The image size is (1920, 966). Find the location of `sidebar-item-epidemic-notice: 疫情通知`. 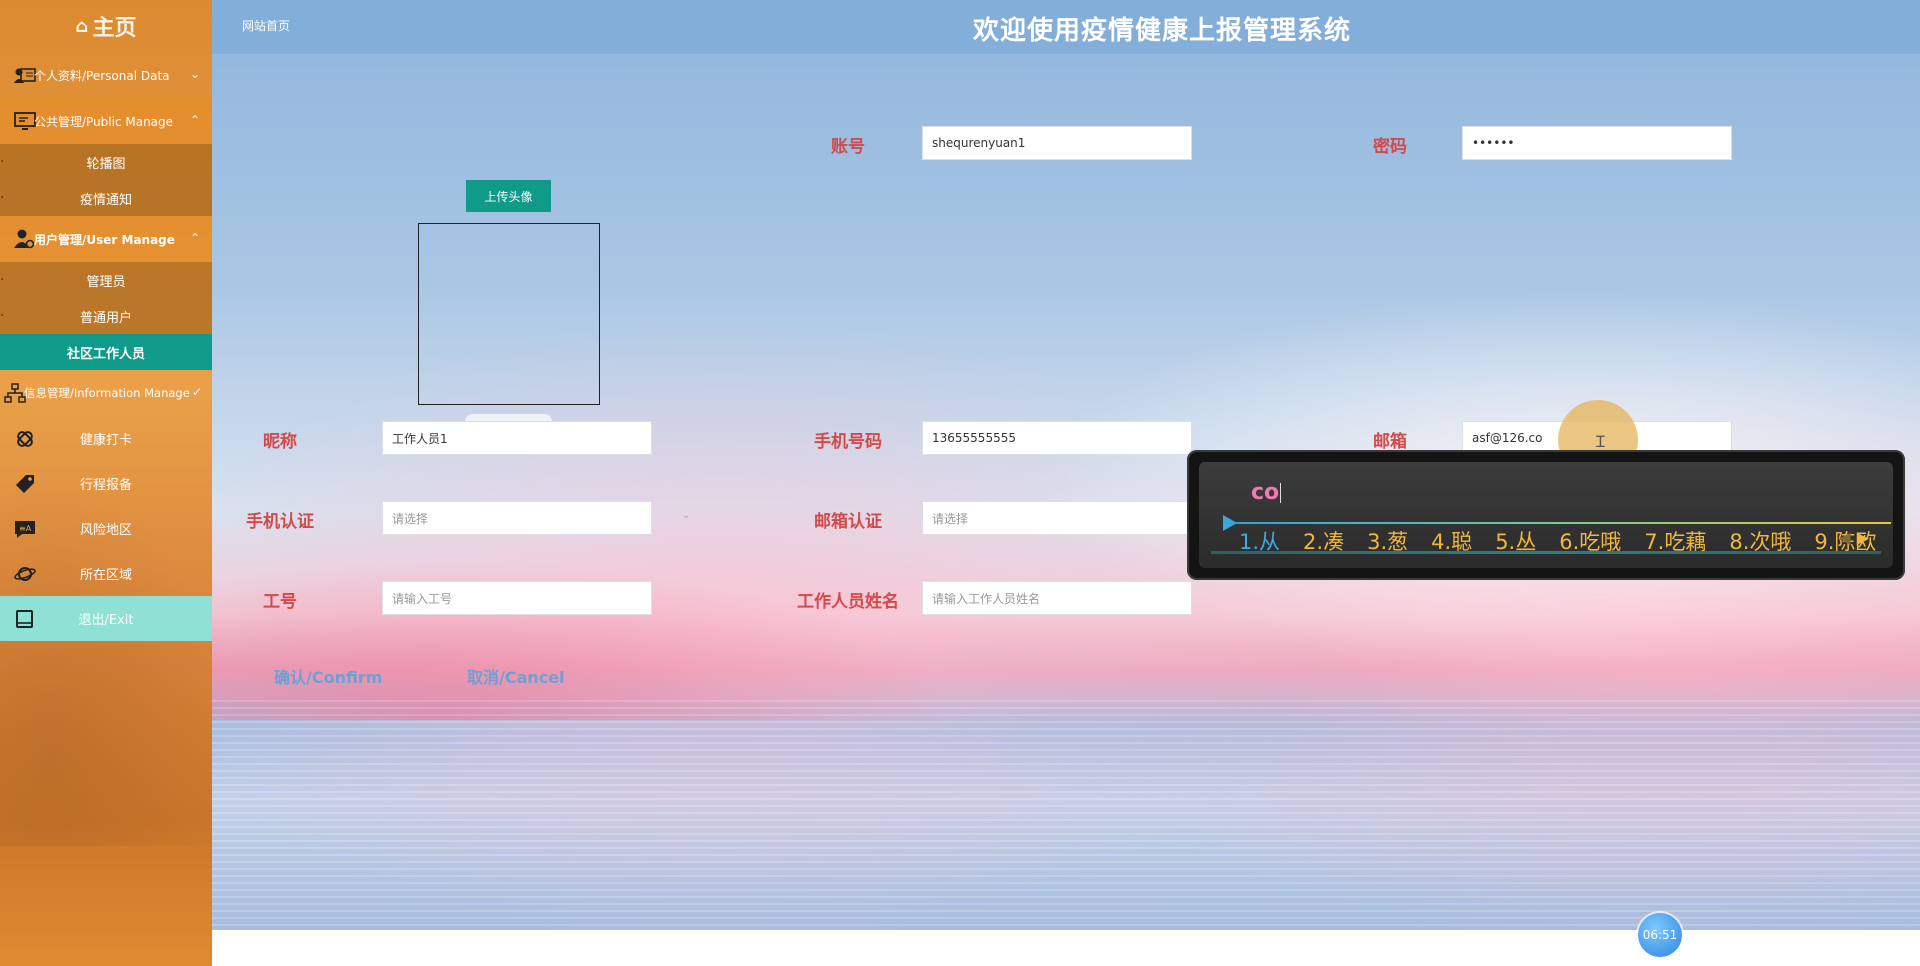

sidebar-item-epidemic-notice: 疫情通知 is located at coordinates (106, 198).